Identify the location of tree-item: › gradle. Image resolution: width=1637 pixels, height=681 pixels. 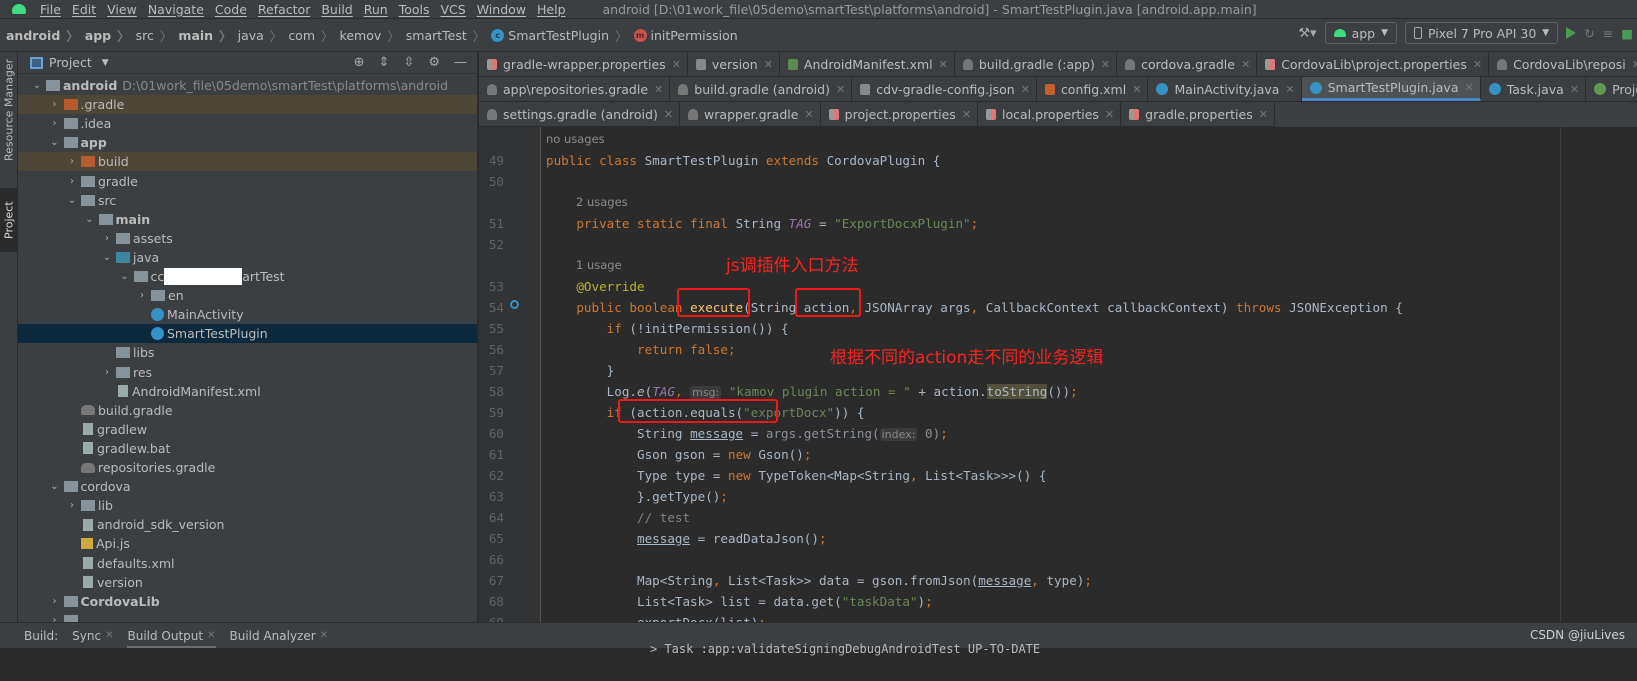
(247, 181).